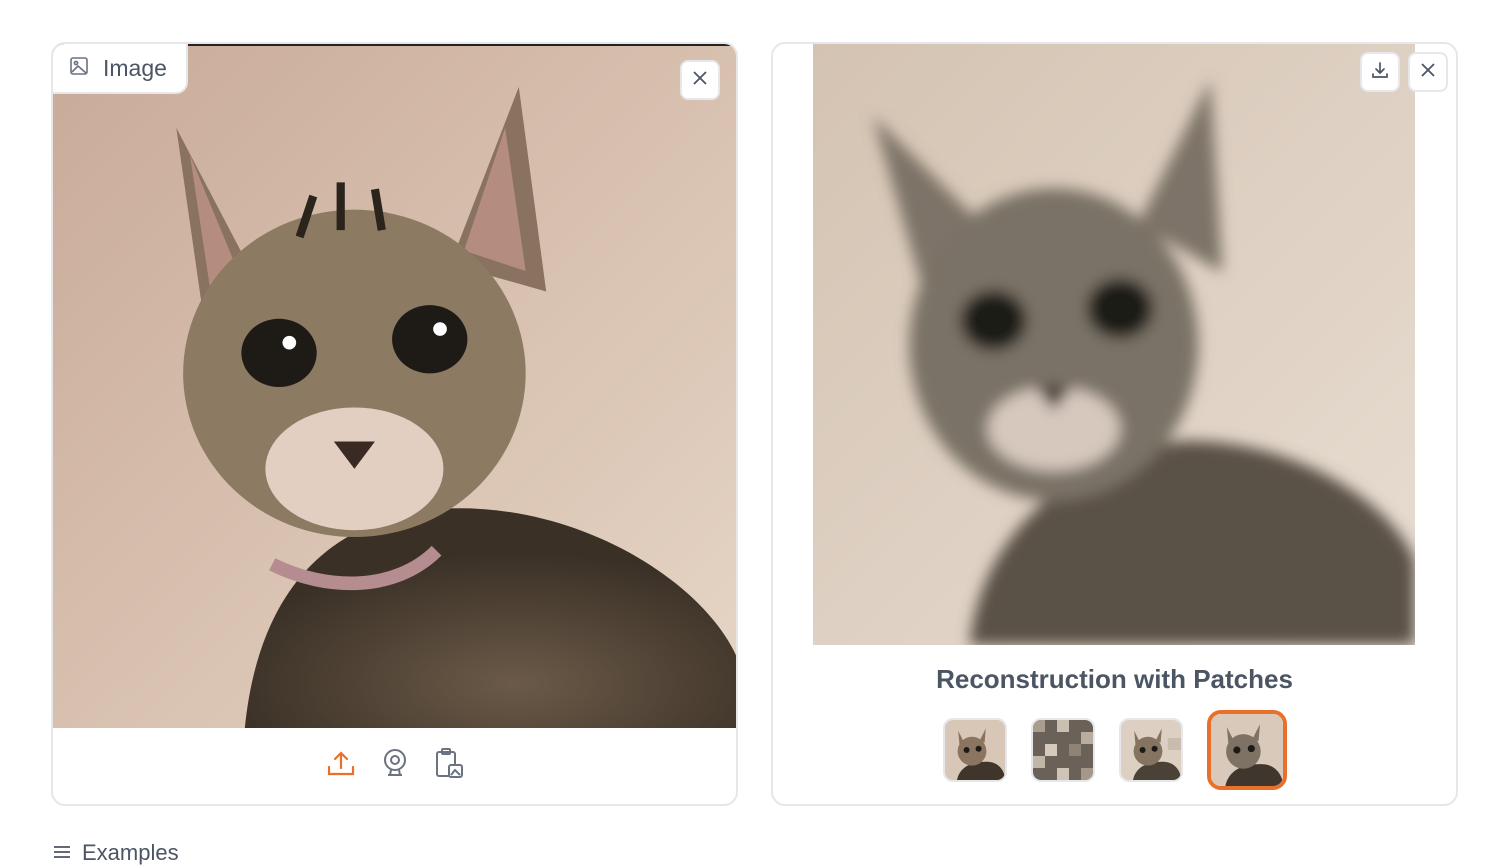  What do you see at coordinates (130, 852) in the screenshot?
I see `examples-label: Examples` at bounding box center [130, 852].